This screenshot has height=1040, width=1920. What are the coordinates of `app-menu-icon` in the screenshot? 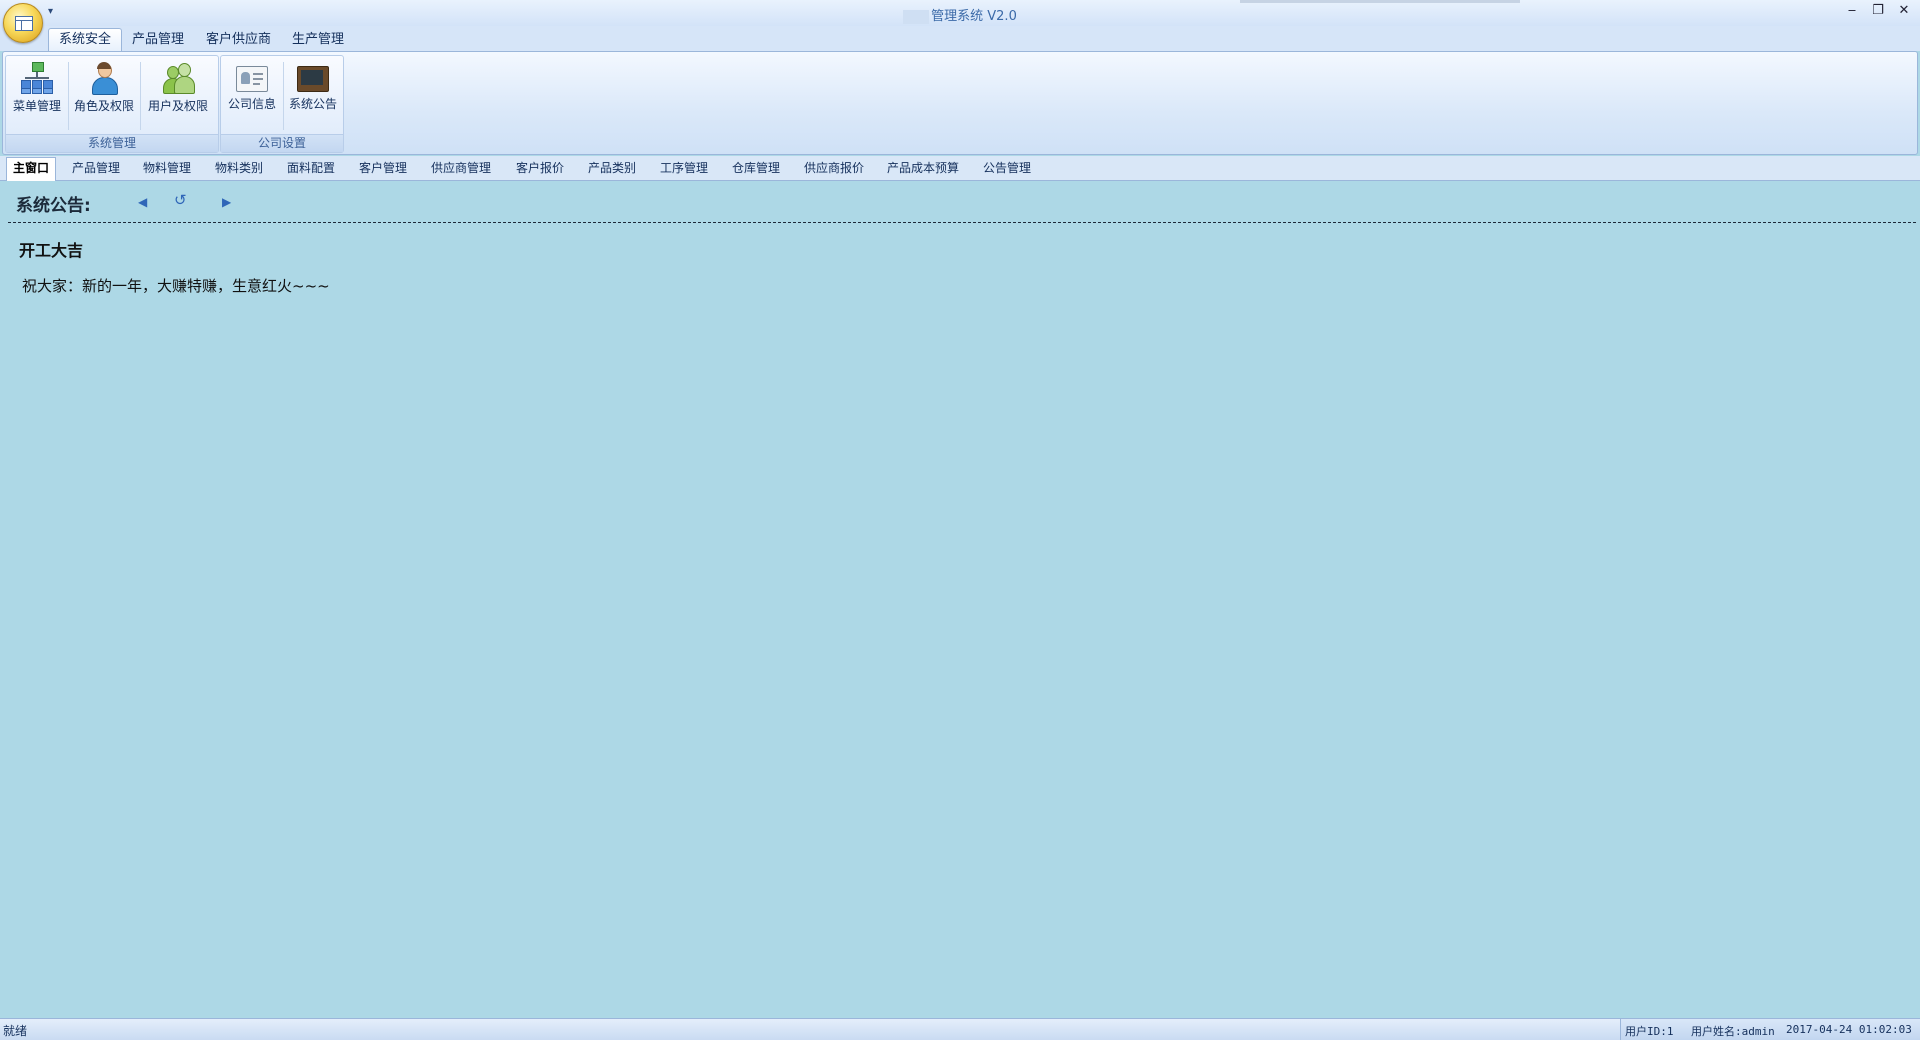 It's located at (24, 23).